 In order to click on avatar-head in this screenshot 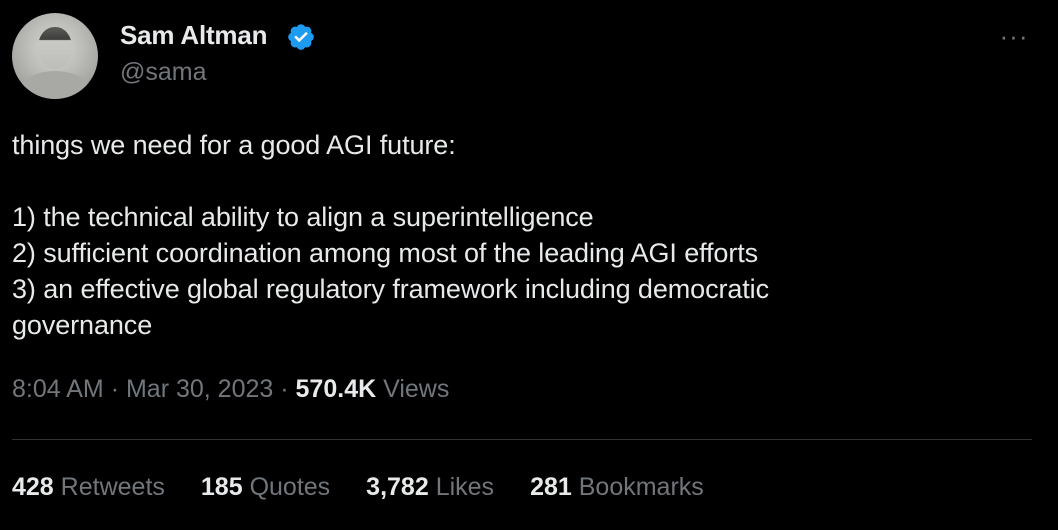, I will do `click(55, 48)`.